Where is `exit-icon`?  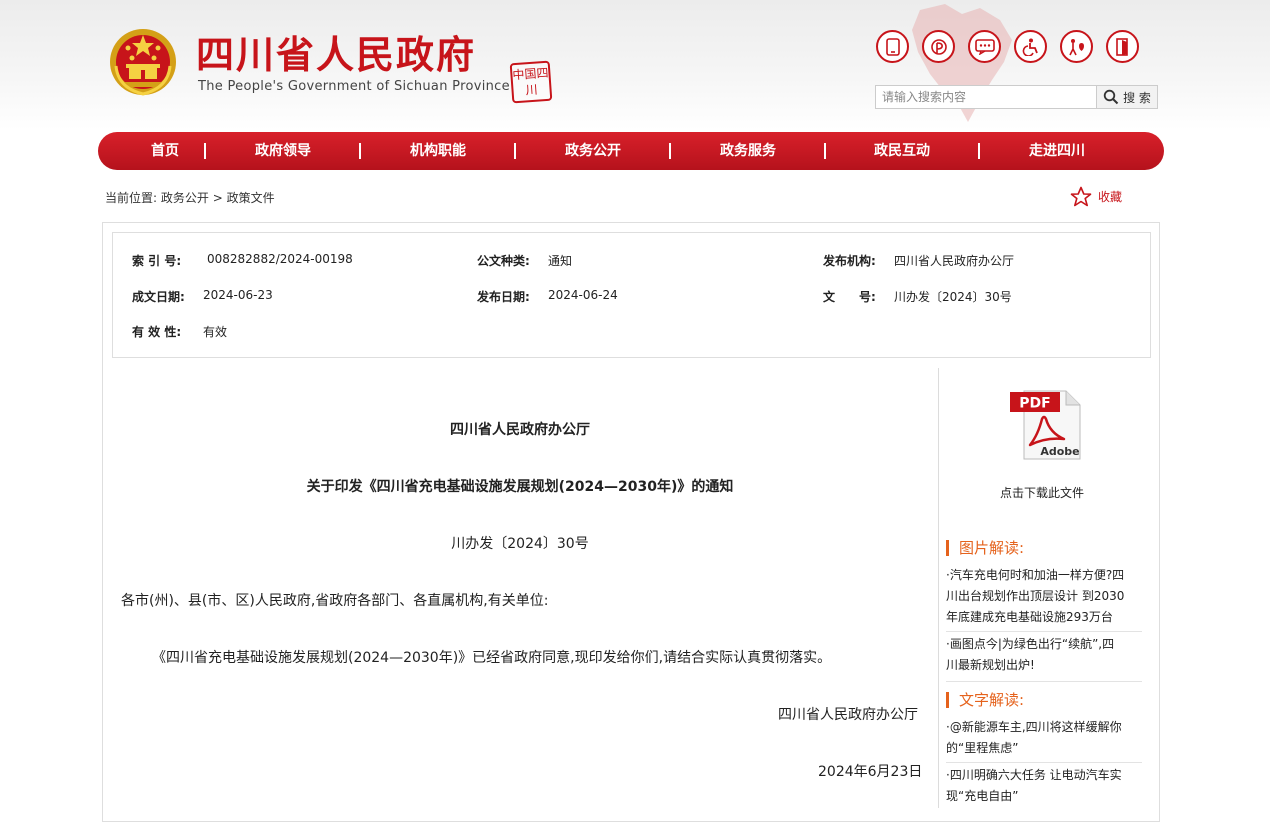 exit-icon is located at coordinates (1122, 46).